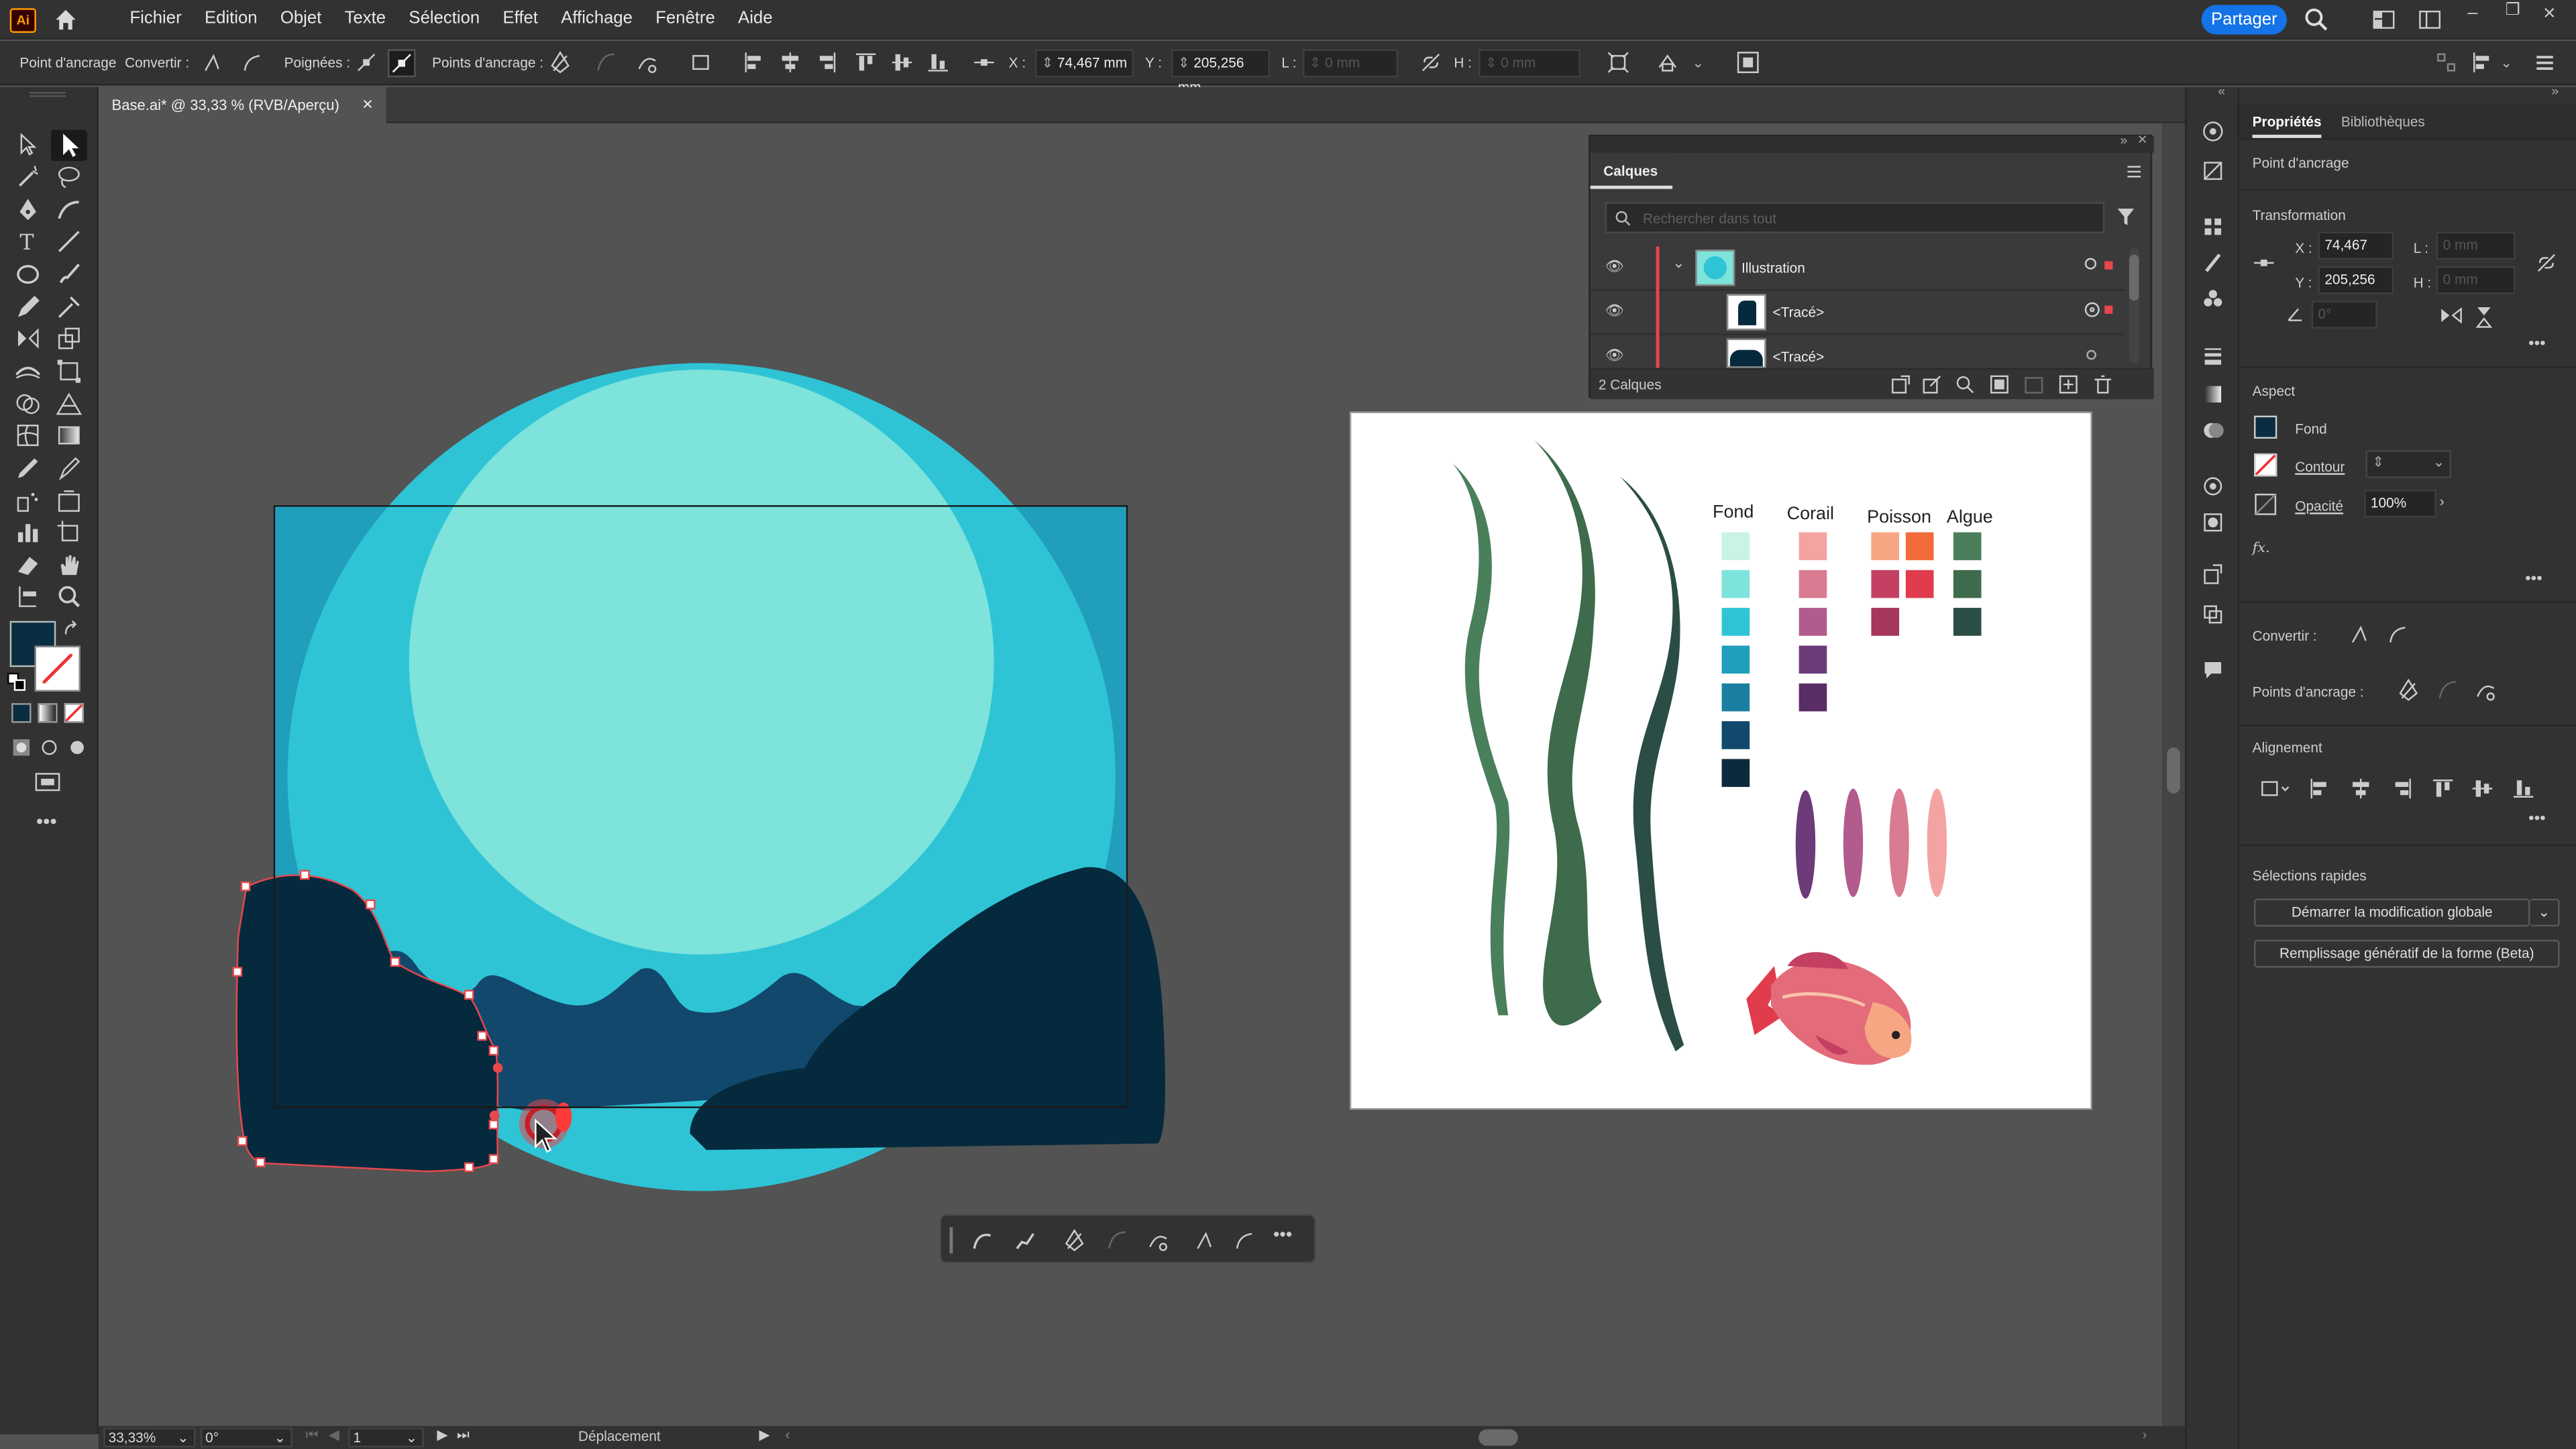 Image resolution: width=2576 pixels, height=1449 pixels. Describe the element at coordinates (2173, 770) in the screenshot. I see `vertical-scroll-thumb` at that location.